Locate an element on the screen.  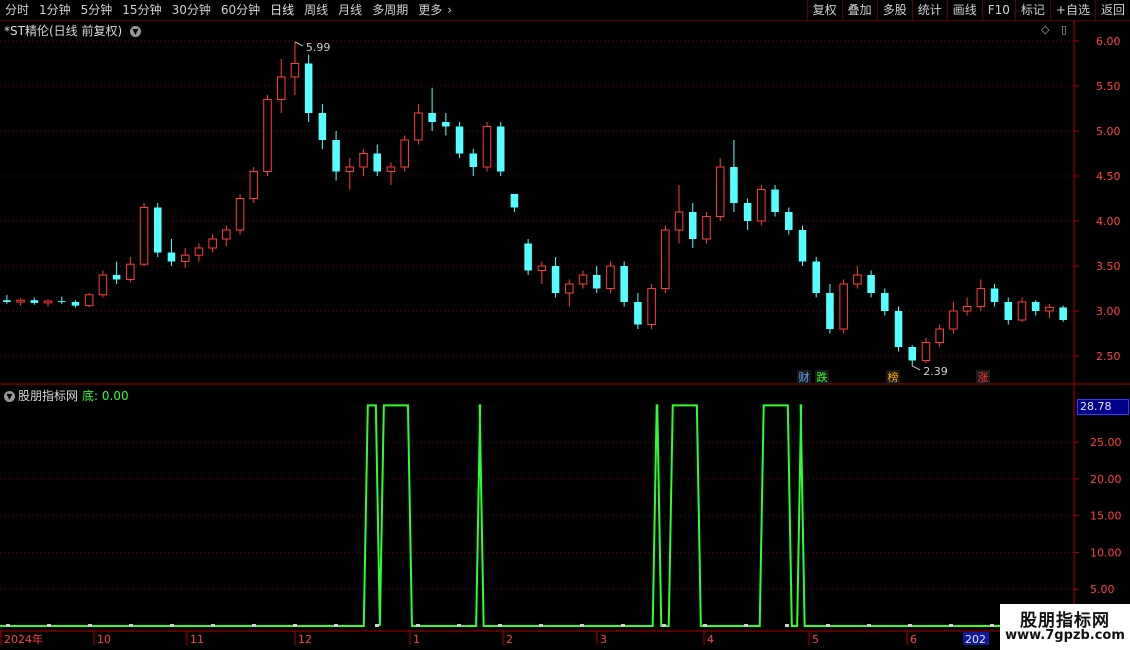
time-tick-label: 10 is located at coordinates (104, 639).